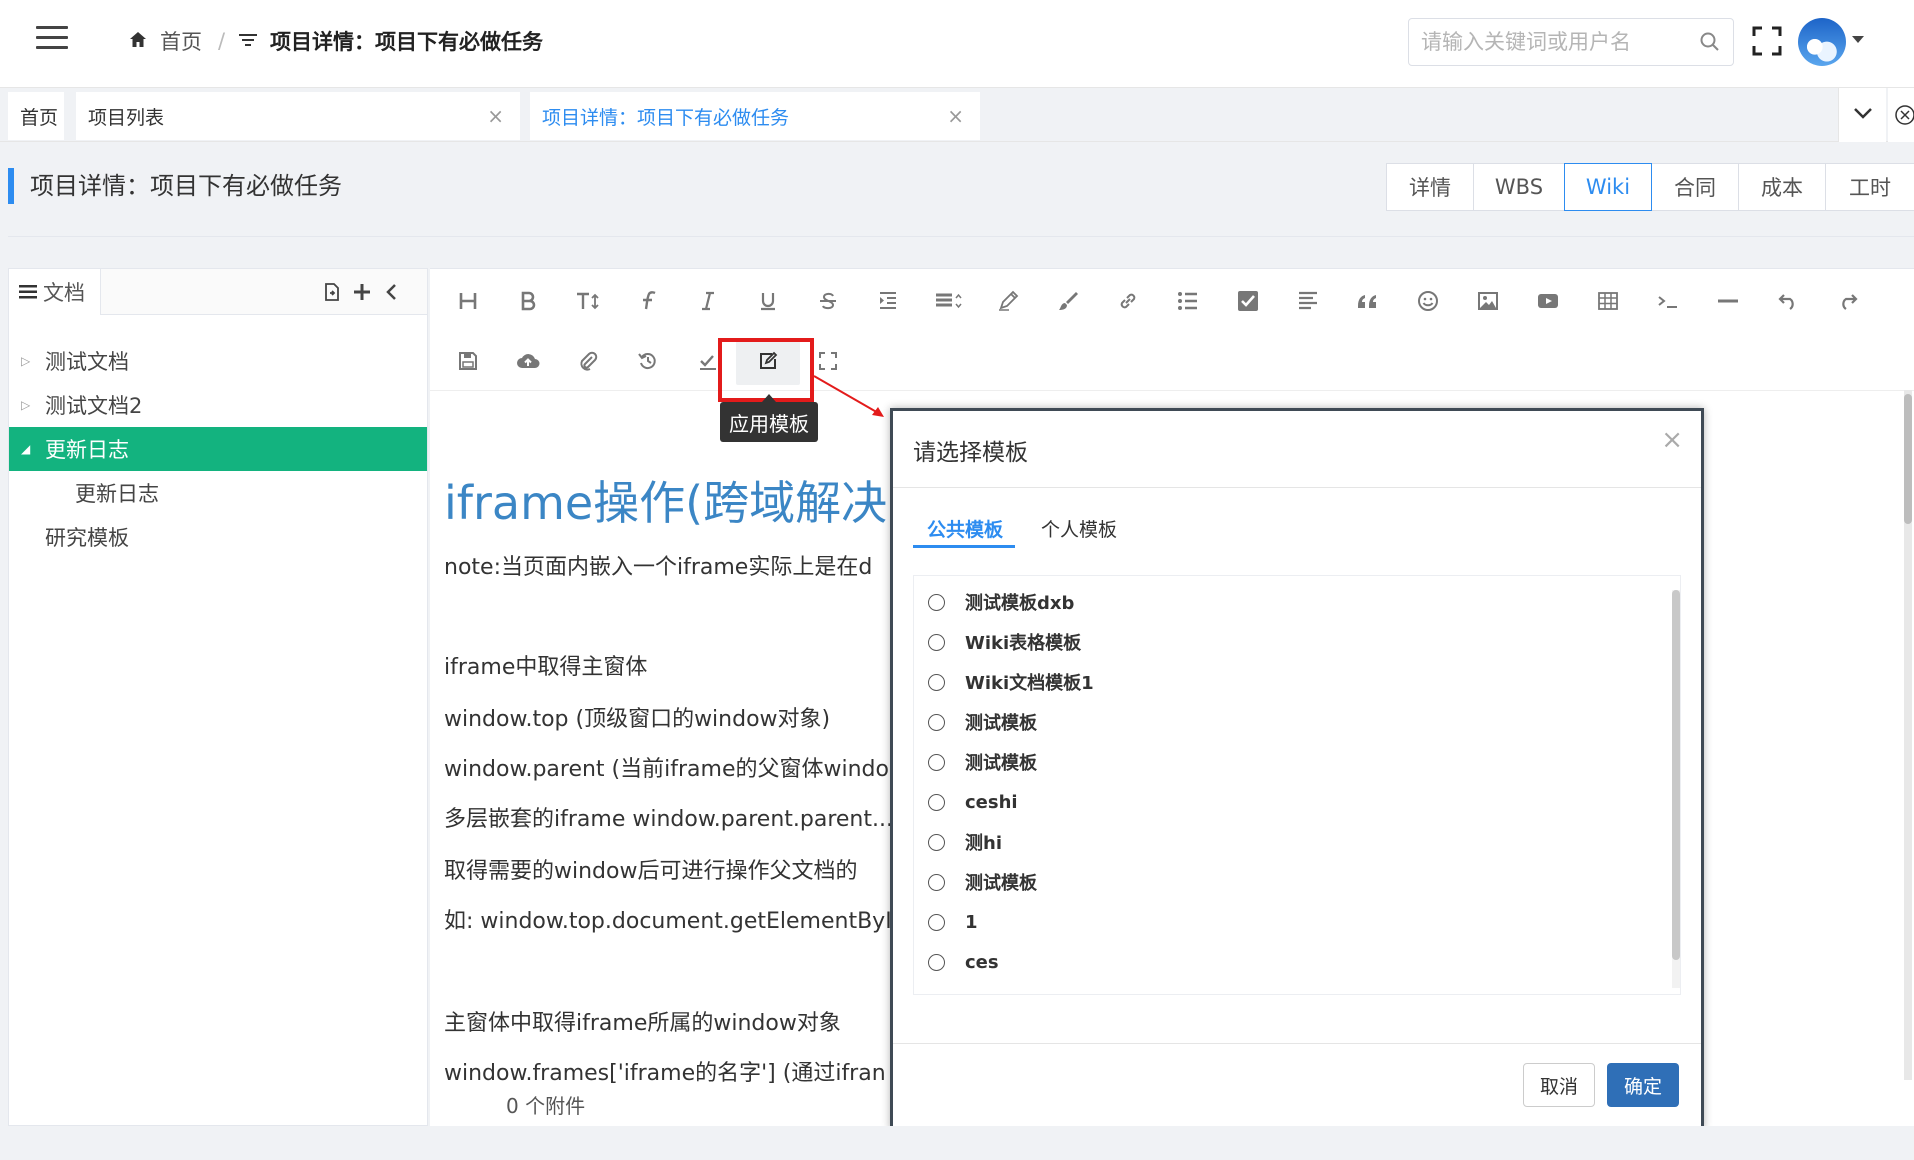 This screenshot has width=1914, height=1160. What do you see at coordinates (1308, 301) in the screenshot?
I see `align-left-icon` at bounding box center [1308, 301].